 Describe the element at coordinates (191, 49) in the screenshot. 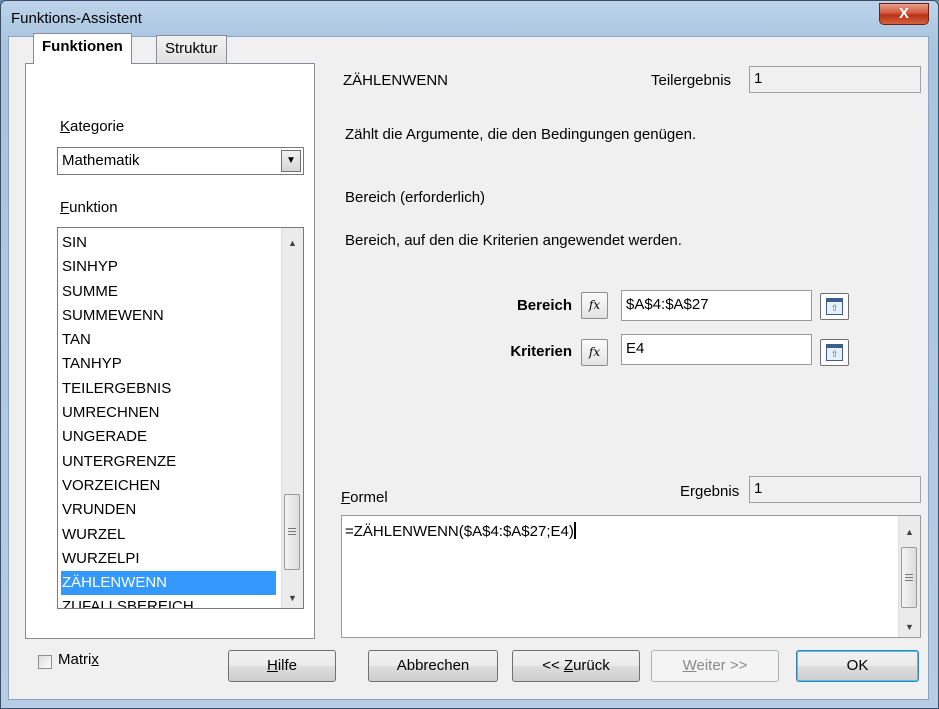

I see `tab-structure: Struktur` at that location.